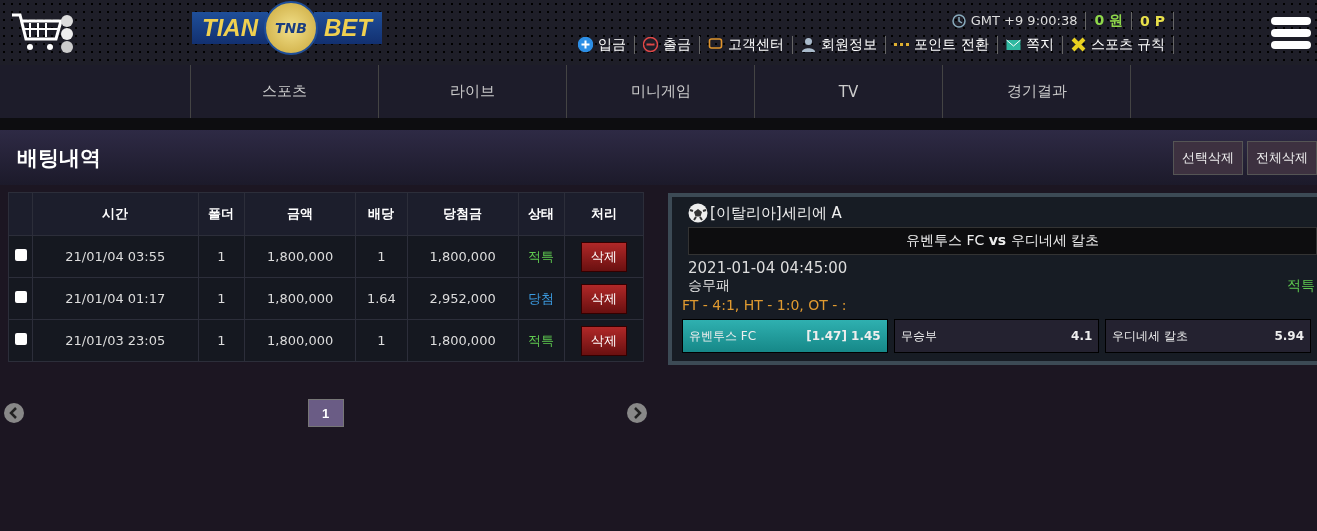 Image resolution: width=1317 pixels, height=531 pixels. I want to click on header-link: 출금, so click(677, 44).